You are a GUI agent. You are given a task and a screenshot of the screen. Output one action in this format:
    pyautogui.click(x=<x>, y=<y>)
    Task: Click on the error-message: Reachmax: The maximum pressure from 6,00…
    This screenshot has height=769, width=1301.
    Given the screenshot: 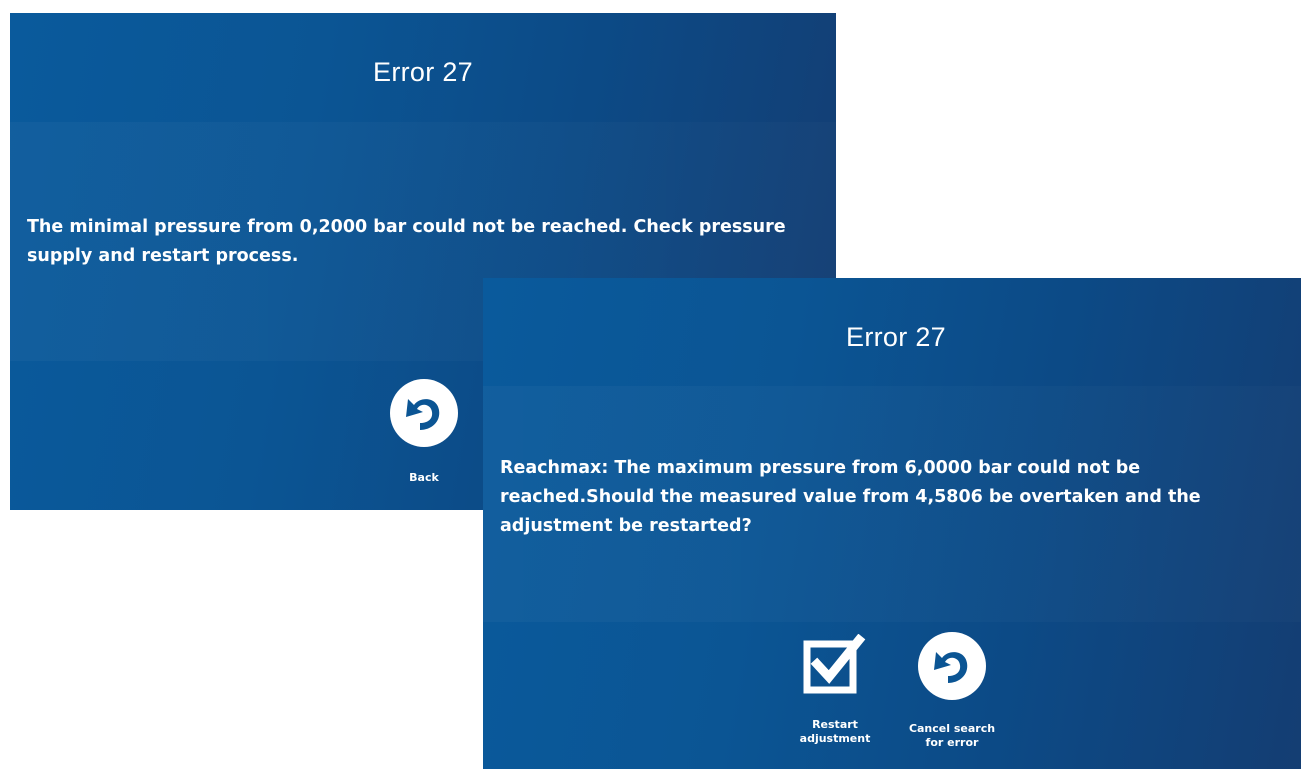 What is the action you would take?
    pyautogui.click(x=850, y=497)
    